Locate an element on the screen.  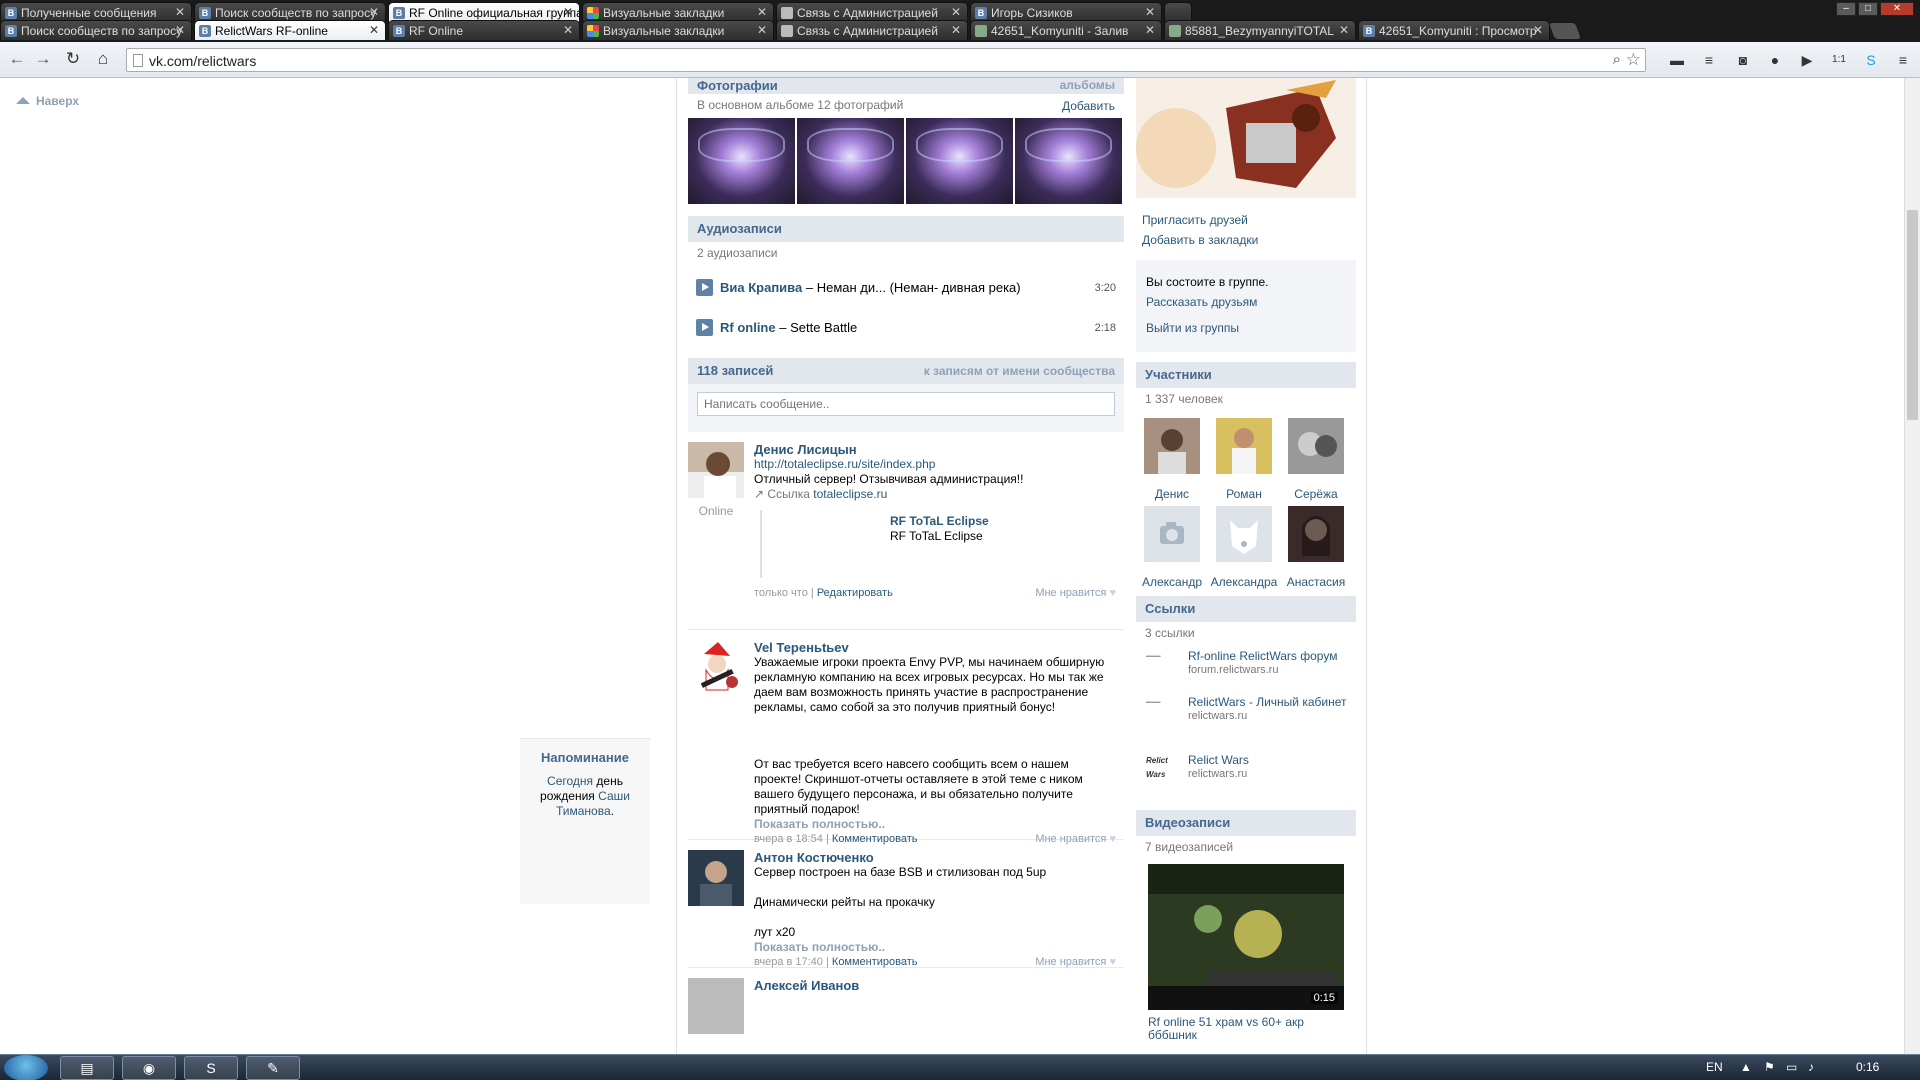
one-to-one-icon: 1:1 is located at coordinates (1839, 60).